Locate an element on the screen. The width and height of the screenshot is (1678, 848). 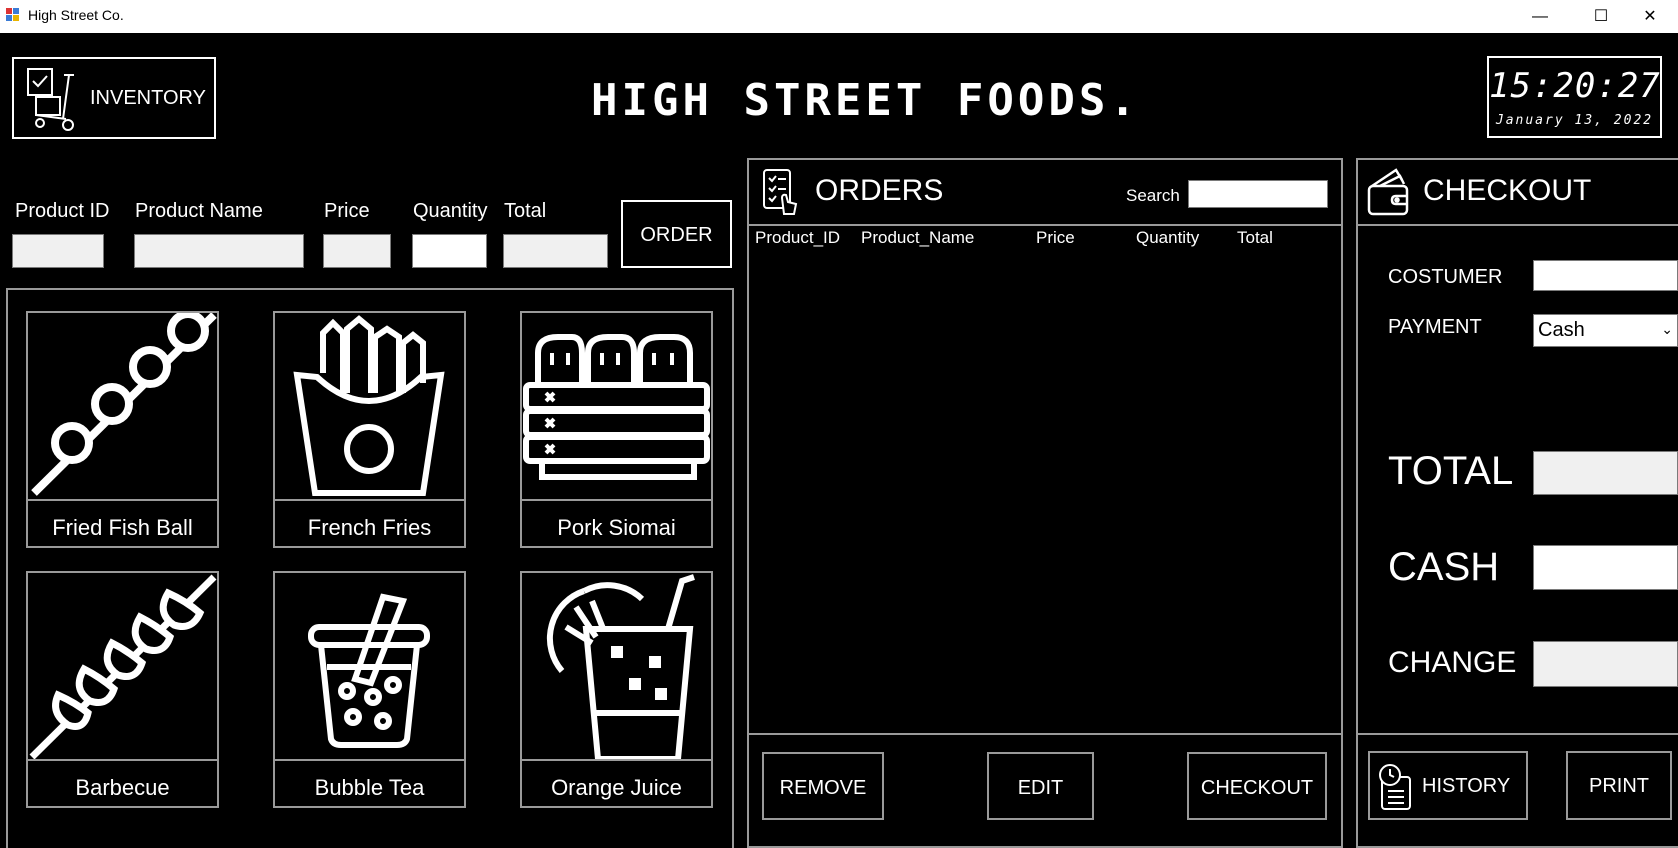
french-fries-icon is located at coordinates (369, 405).